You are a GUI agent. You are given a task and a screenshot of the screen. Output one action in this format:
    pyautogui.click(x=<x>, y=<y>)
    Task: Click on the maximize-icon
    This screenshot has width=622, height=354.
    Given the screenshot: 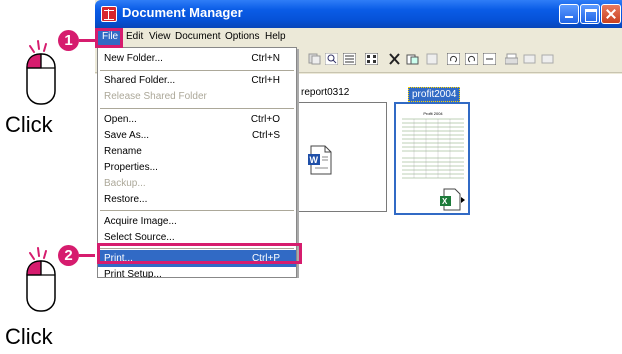 What is the action you would take?
    pyautogui.click(x=590, y=14)
    